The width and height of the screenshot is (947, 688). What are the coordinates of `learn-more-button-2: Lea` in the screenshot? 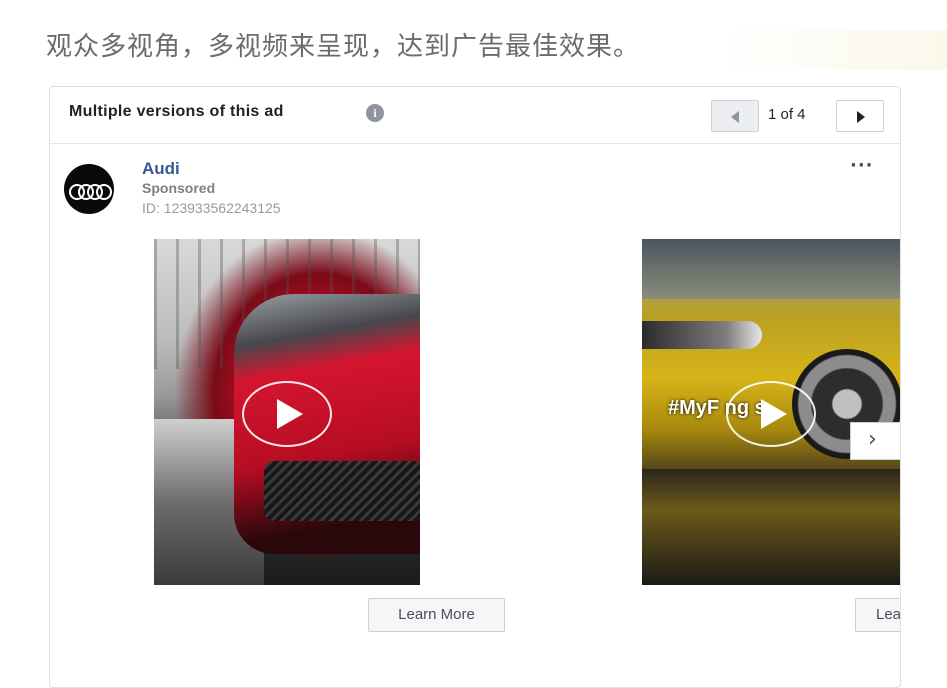 It's located at (877, 615).